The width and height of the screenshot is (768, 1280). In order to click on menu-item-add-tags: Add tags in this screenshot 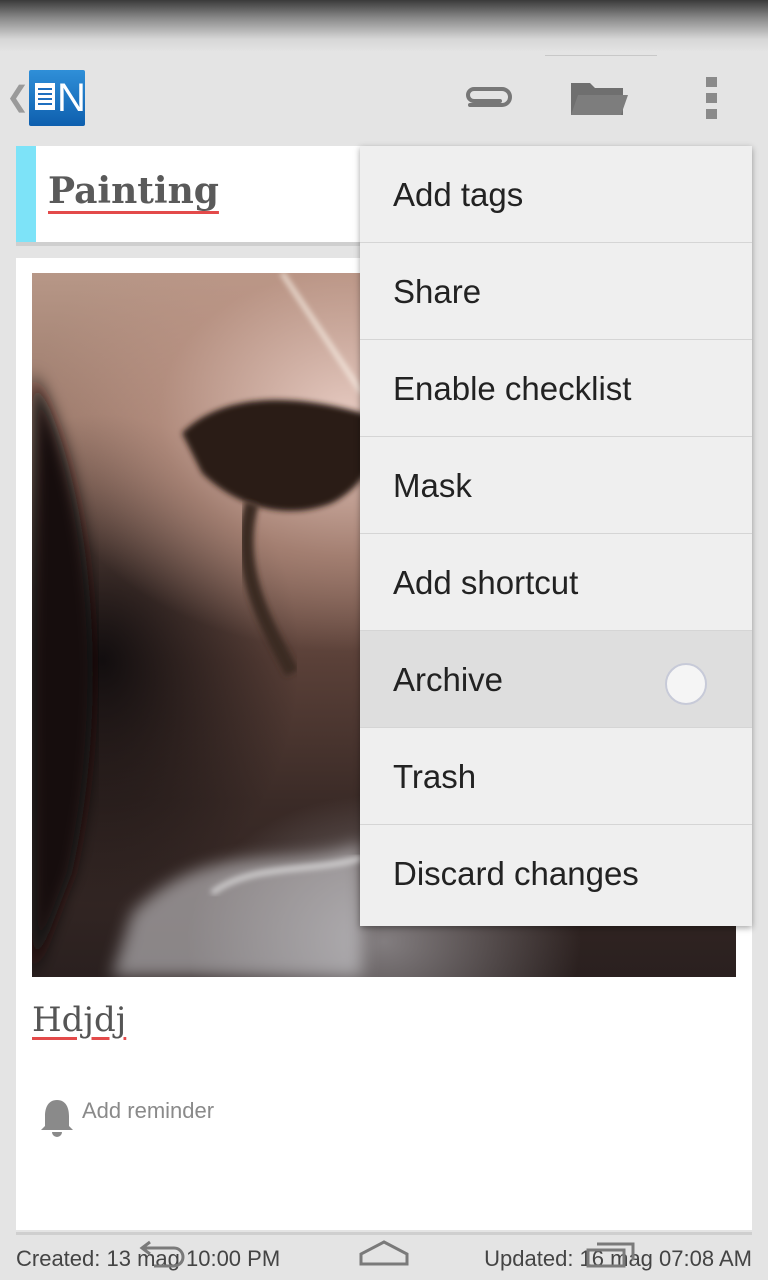, I will do `click(556, 194)`.